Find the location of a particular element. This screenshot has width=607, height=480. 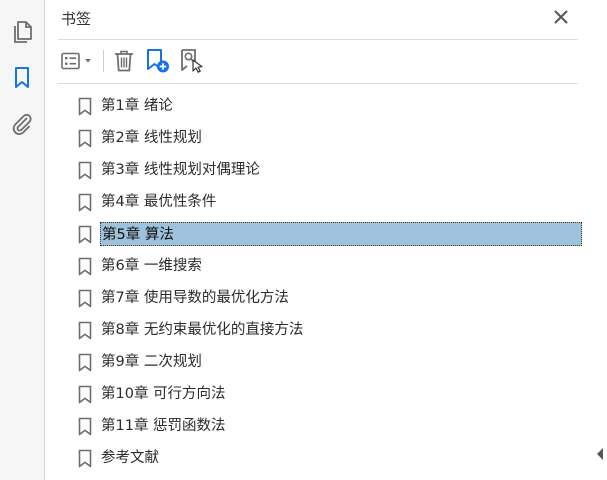

collapse-arrow-icon is located at coordinates (600, 454).